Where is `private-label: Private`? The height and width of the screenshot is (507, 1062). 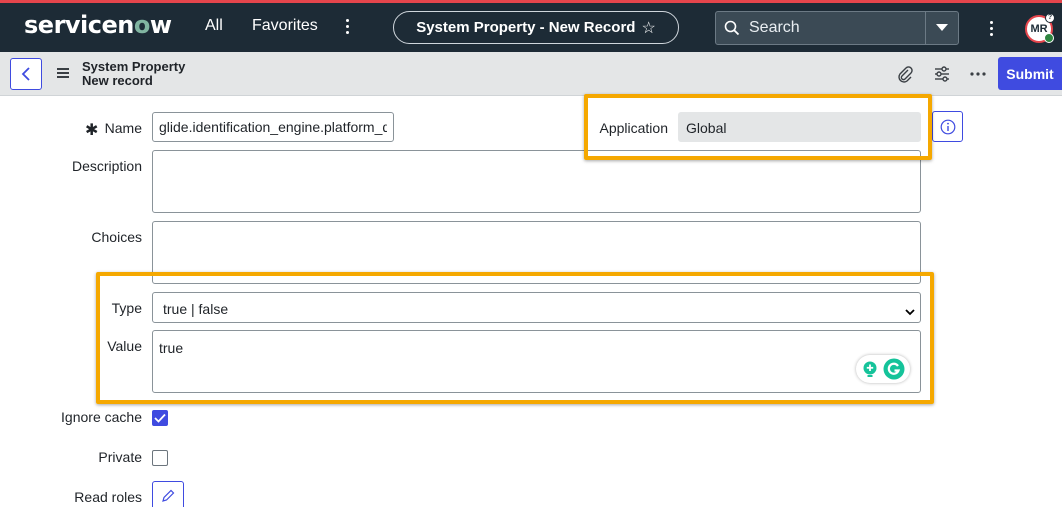
private-label: Private is located at coordinates (120, 457).